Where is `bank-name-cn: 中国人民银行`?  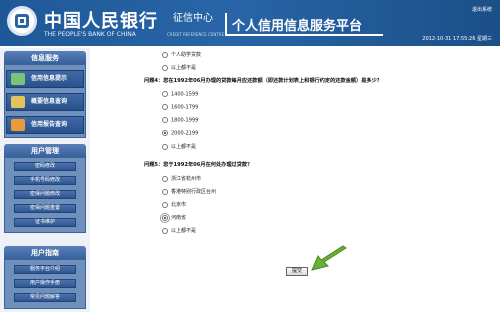 bank-name-cn: 中国人民银行 is located at coordinates (101, 21).